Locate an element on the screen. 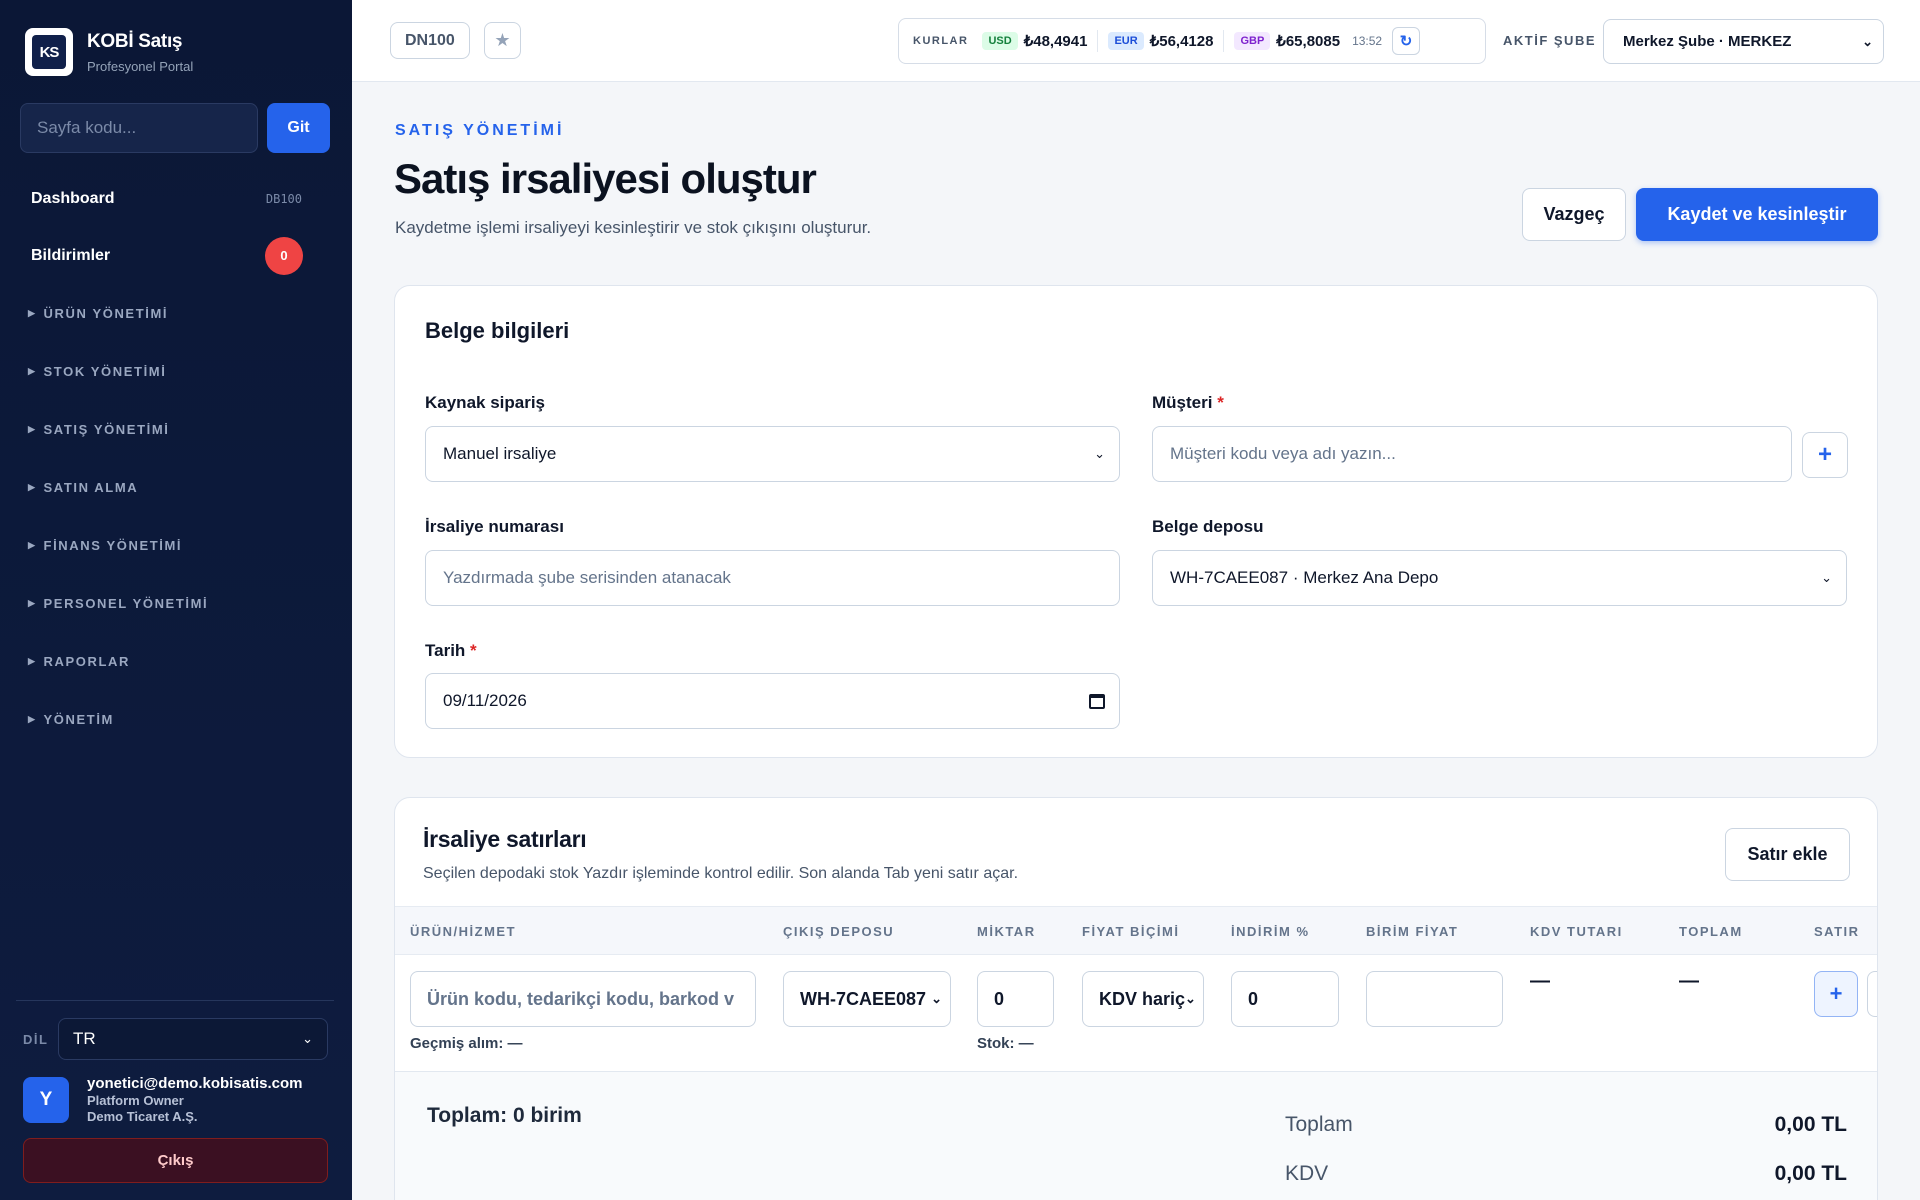  page-title: Satış irsaliyesi oluştur is located at coordinates (605, 178).